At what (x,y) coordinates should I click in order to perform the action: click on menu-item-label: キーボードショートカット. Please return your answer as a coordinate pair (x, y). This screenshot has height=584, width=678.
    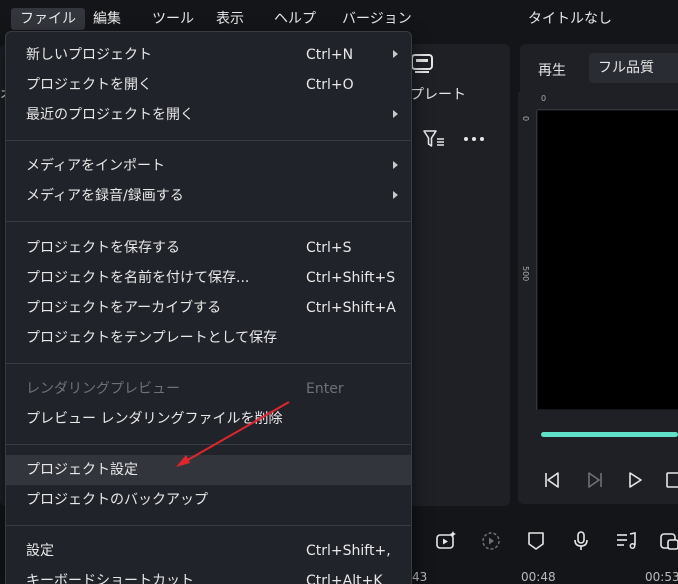
    Looking at the image, I should click on (110, 578).